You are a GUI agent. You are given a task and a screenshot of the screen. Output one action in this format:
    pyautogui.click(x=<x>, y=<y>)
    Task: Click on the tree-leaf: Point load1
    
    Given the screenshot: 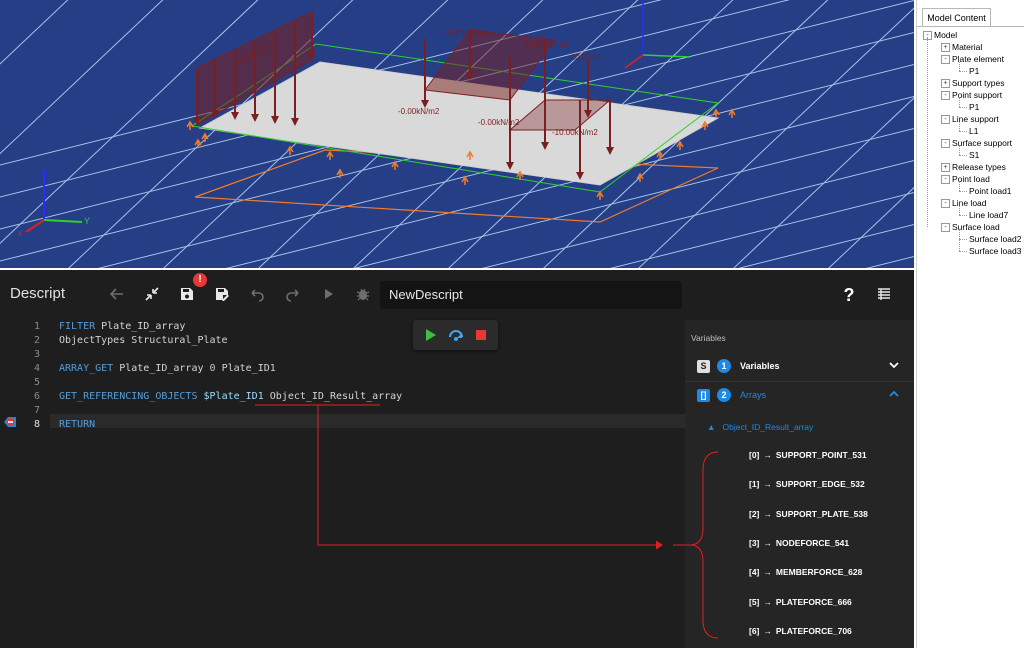 What is the action you would take?
    pyautogui.click(x=990, y=191)
    